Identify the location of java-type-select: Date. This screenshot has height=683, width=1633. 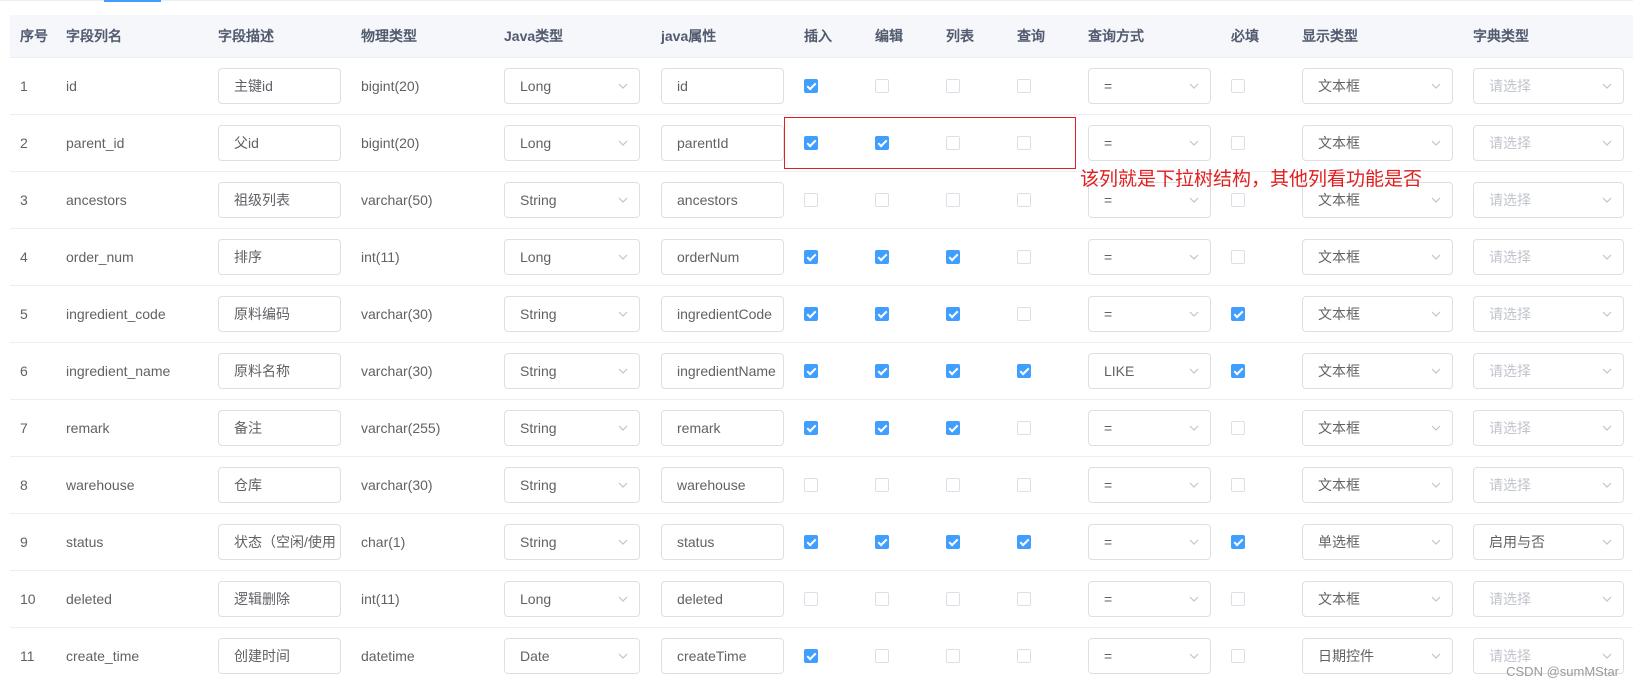
(572, 656).